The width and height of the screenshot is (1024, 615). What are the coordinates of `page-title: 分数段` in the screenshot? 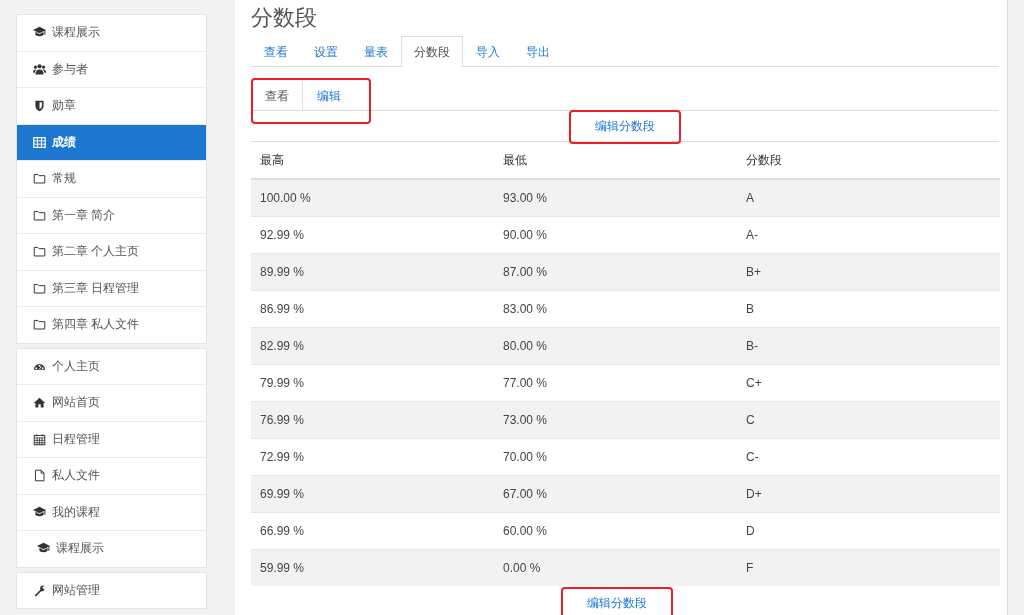 It's located at (284, 18).